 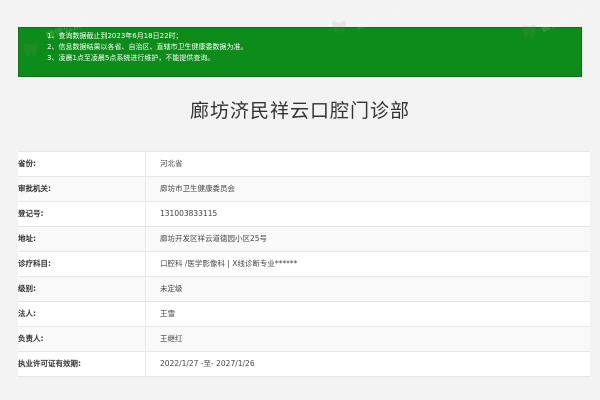 I want to click on row-label: 负责人:, so click(x=82, y=339).